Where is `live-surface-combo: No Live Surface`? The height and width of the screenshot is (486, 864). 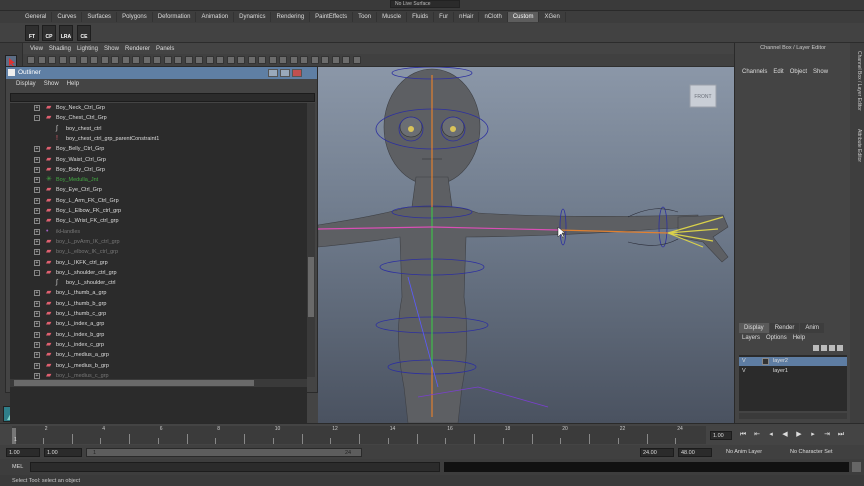 live-surface-combo: No Live Surface is located at coordinates (425, 4).